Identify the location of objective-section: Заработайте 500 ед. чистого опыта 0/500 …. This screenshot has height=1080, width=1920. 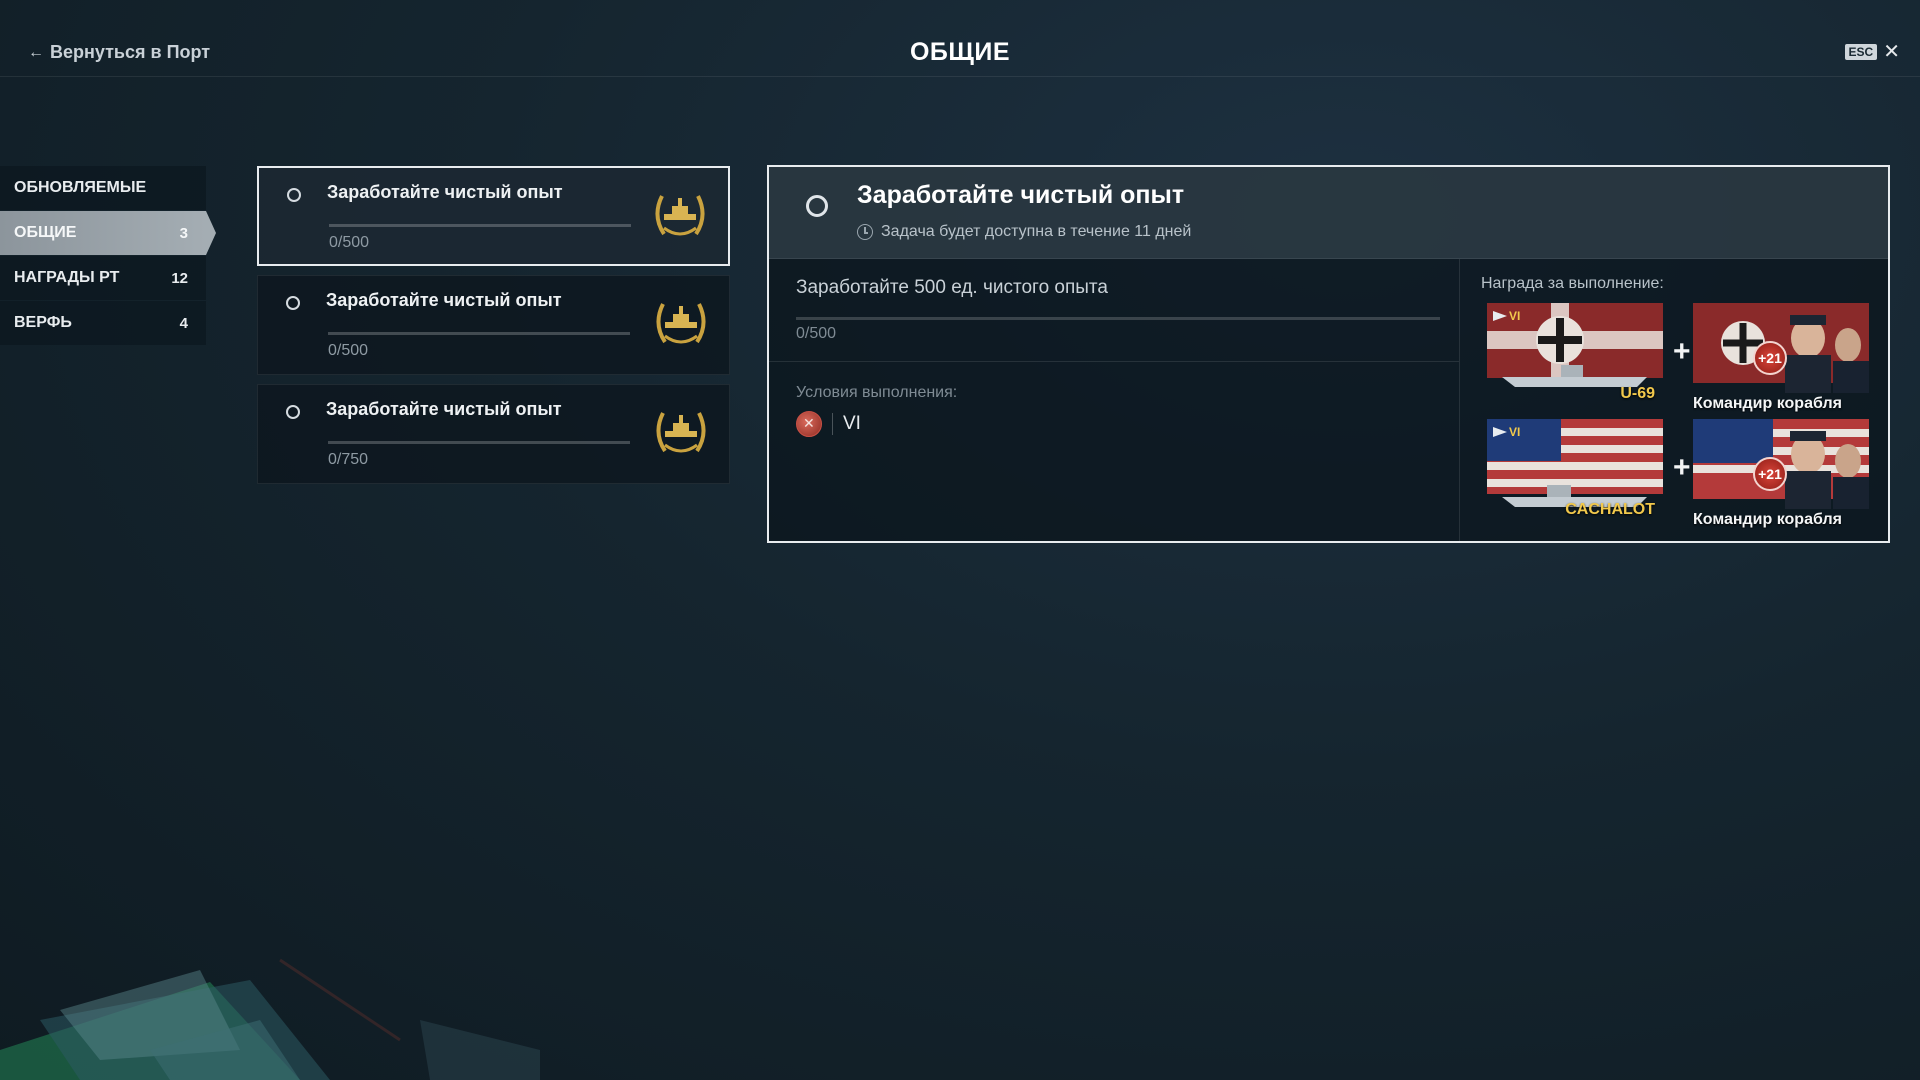
(1114, 400).